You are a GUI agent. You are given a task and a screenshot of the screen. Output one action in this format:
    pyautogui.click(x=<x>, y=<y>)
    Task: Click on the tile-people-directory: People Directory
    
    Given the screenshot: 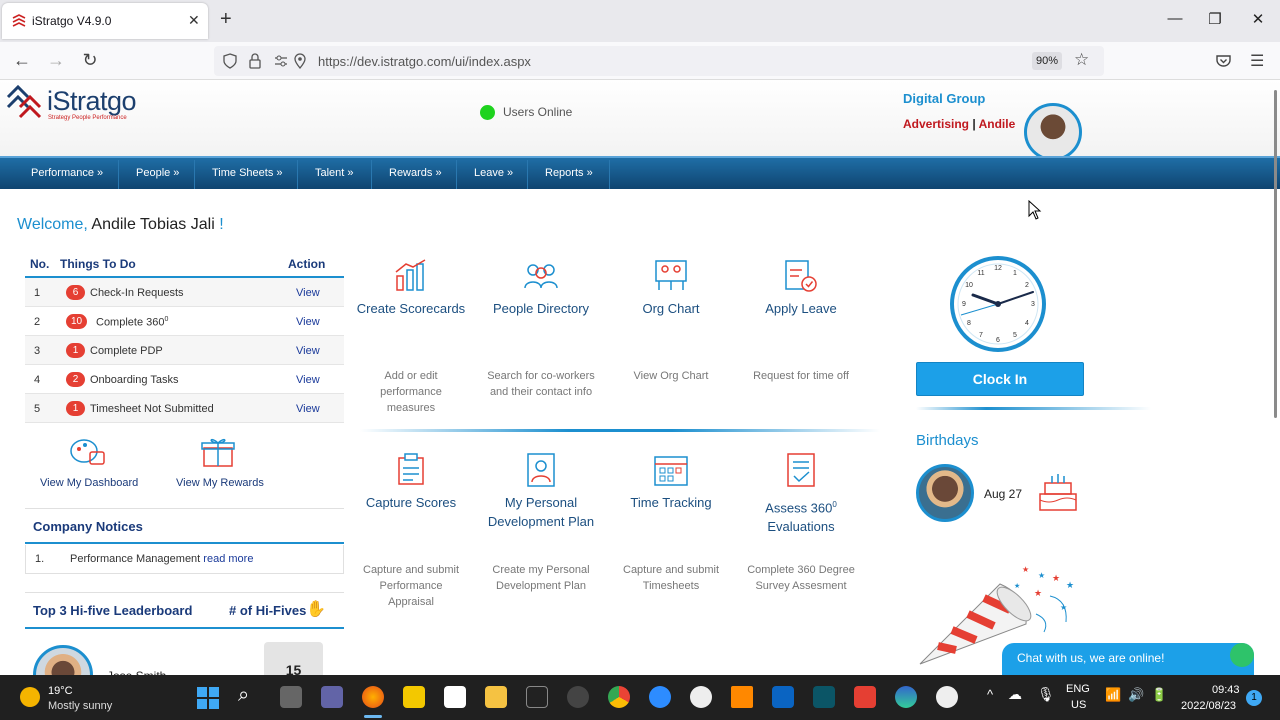 What is the action you would take?
    pyautogui.click(x=541, y=308)
    